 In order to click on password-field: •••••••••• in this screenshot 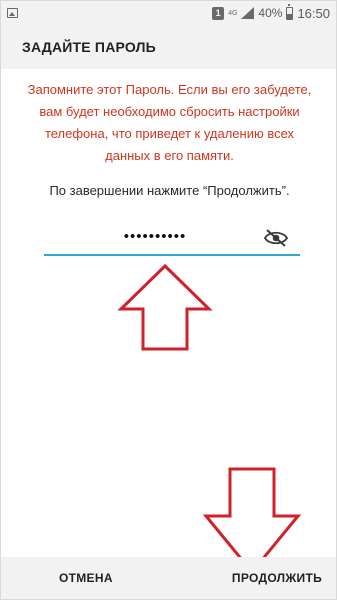, I will do `click(172, 240)`.